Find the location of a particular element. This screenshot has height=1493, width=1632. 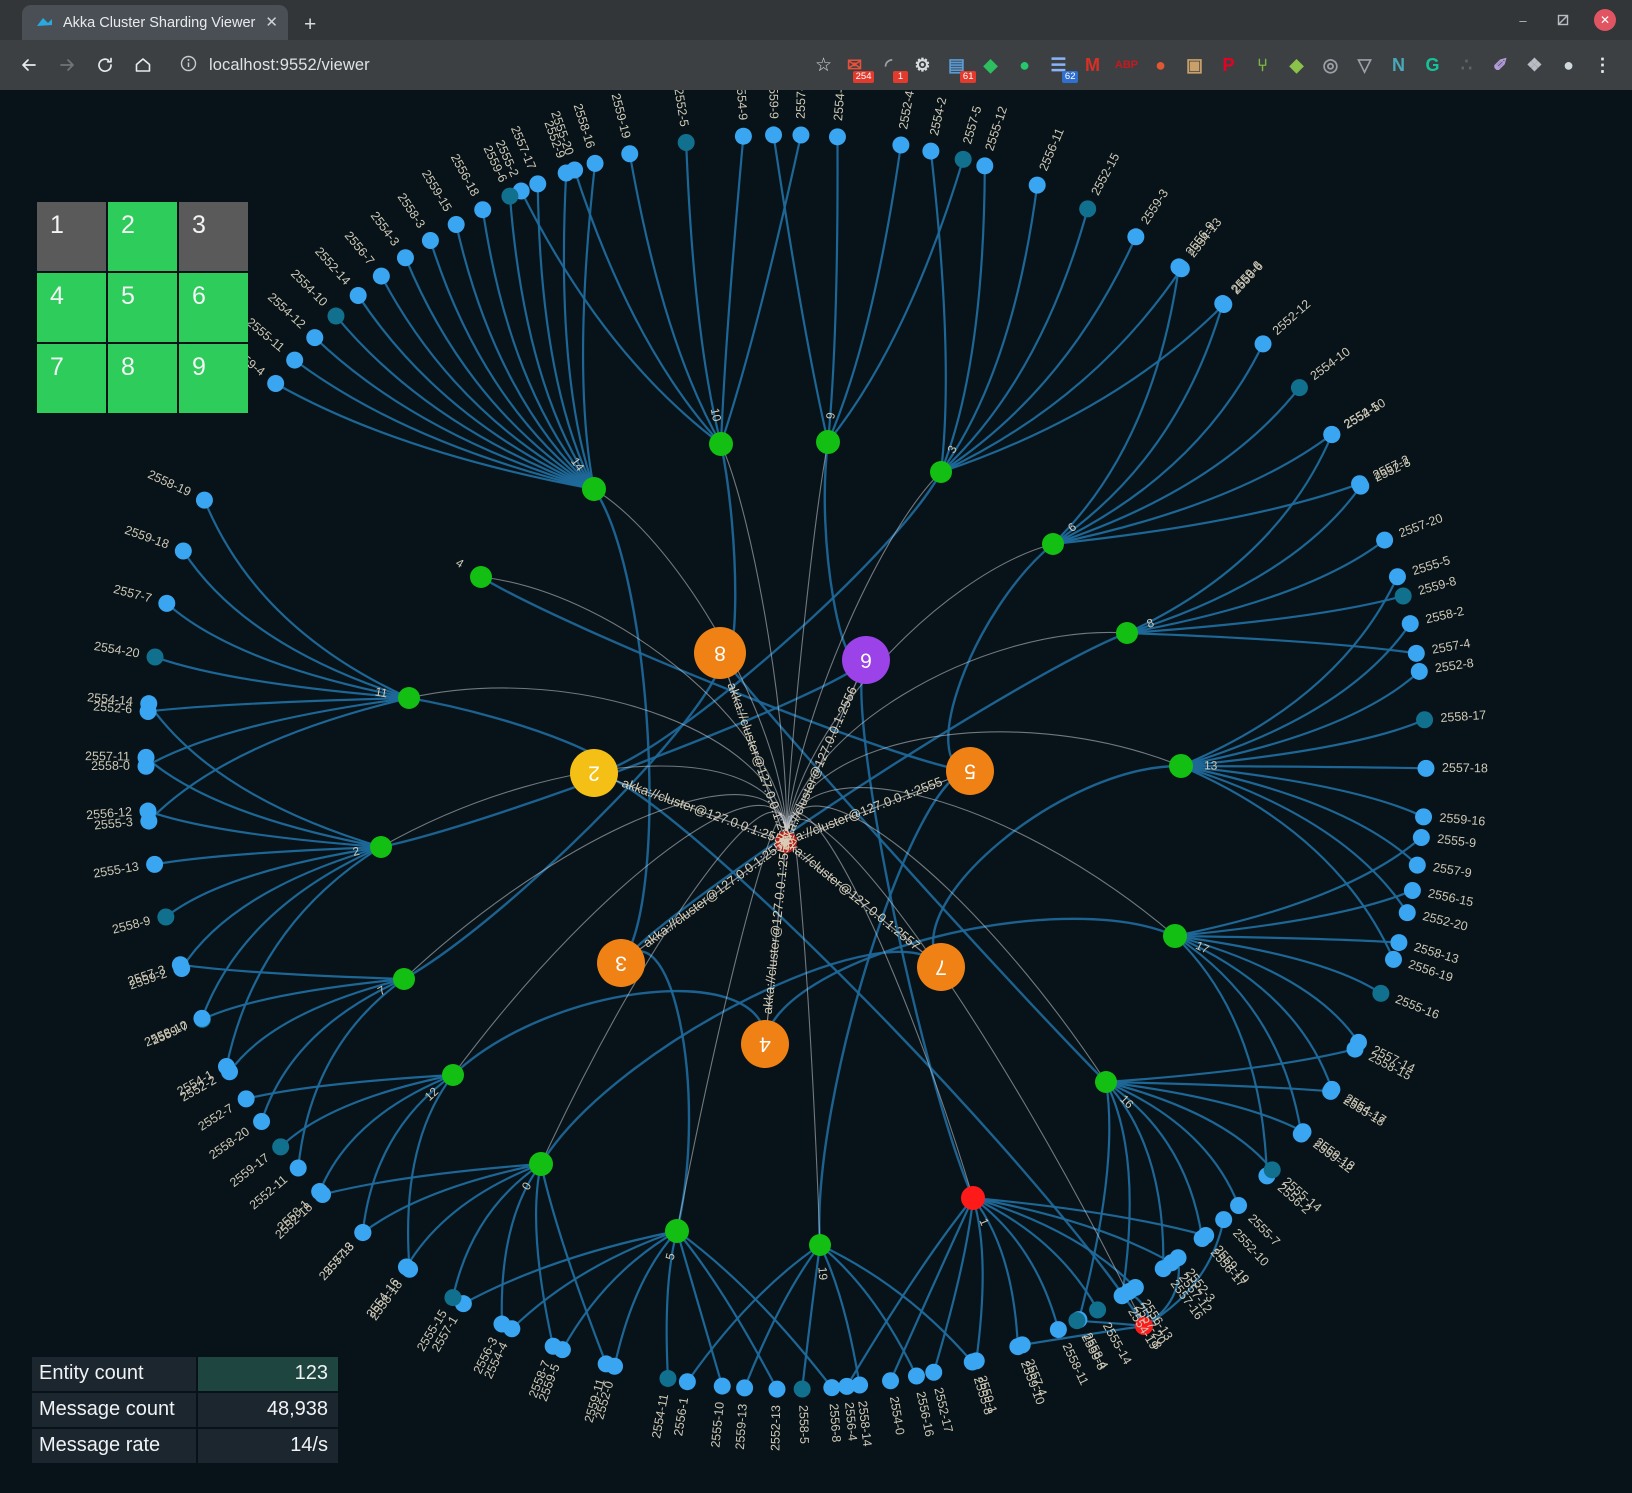

maximize-button is located at coordinates (1563, 20).